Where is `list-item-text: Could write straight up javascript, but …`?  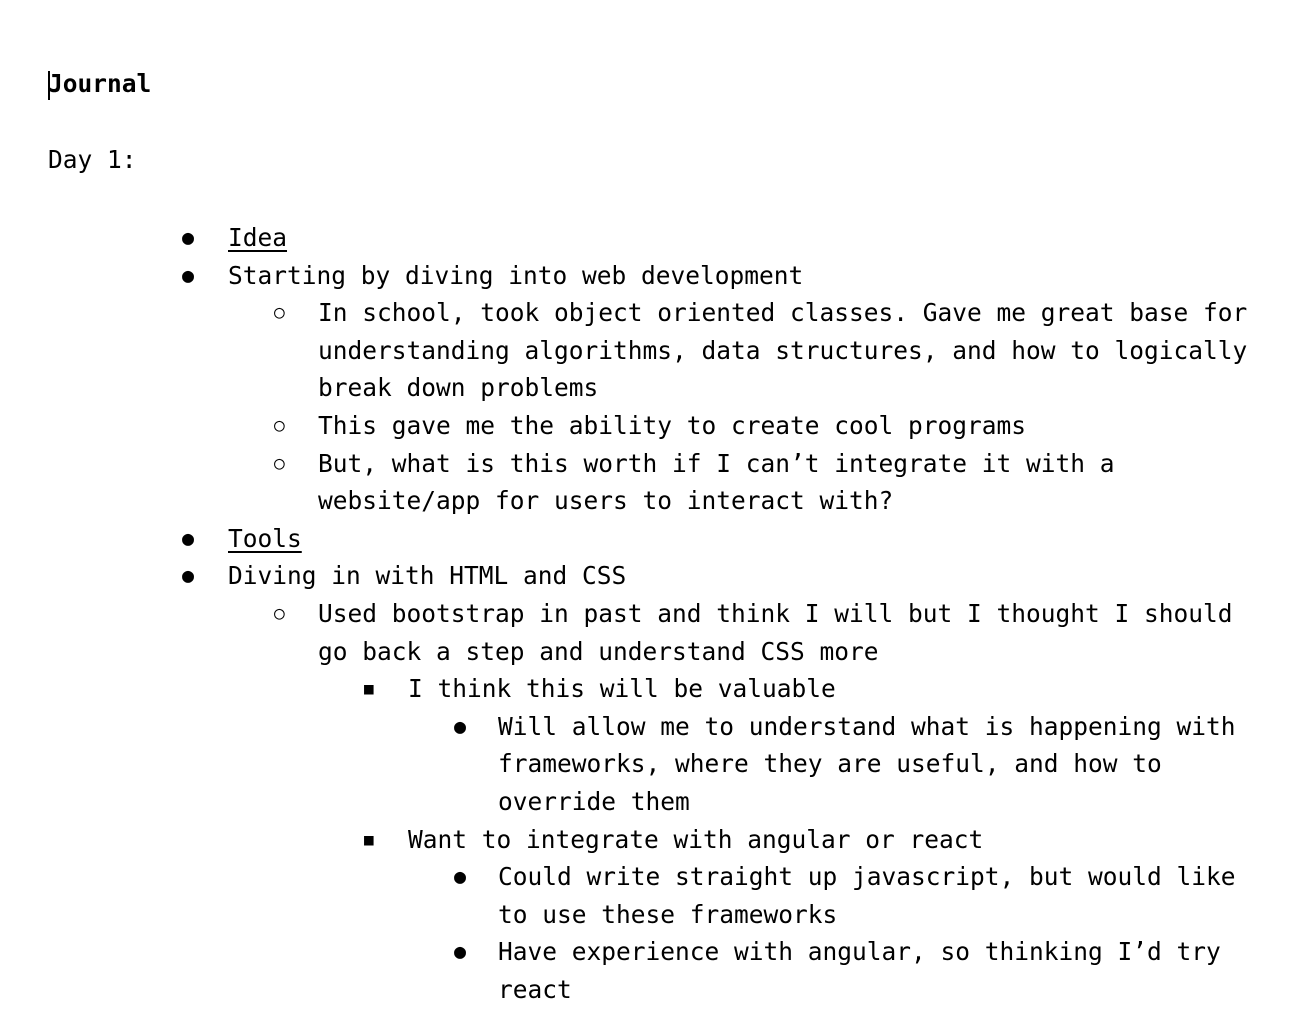 list-item-text: Could write straight up javascript, but … is located at coordinates (883, 895).